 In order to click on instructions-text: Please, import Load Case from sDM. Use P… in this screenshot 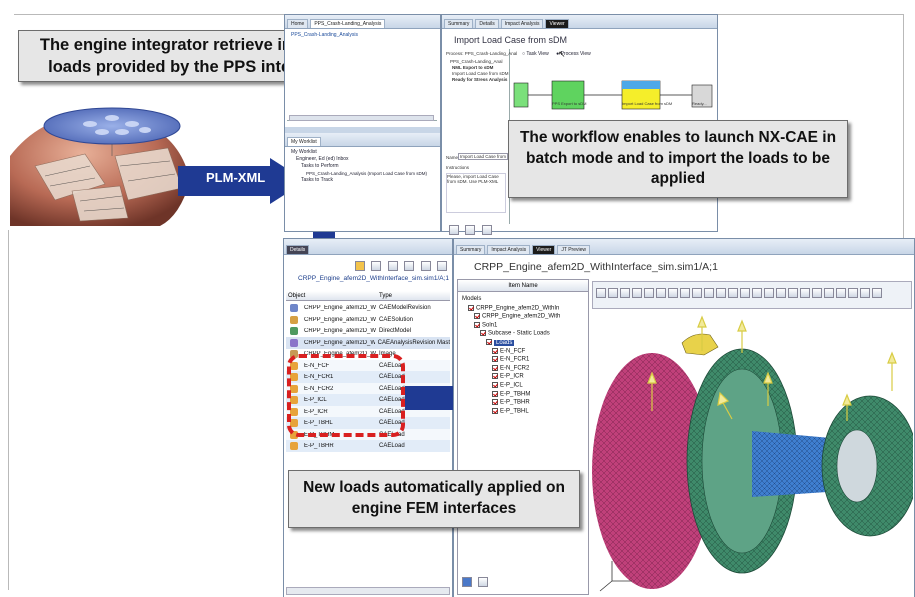, I will do `click(476, 193)`.